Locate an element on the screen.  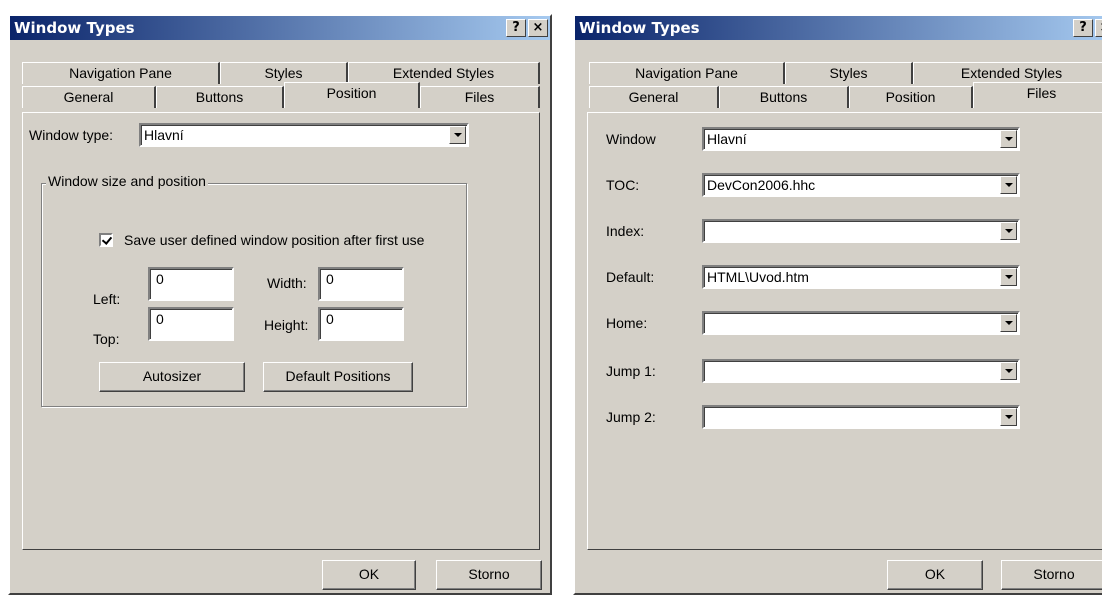
group-title: Window size and position is located at coordinates (127, 181).